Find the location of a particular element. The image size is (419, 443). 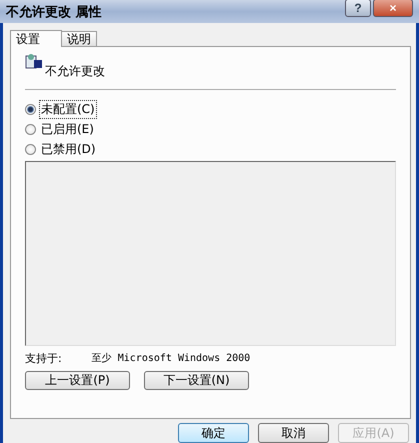

window-title: 不允许更改 属性 is located at coordinates (54, 12).